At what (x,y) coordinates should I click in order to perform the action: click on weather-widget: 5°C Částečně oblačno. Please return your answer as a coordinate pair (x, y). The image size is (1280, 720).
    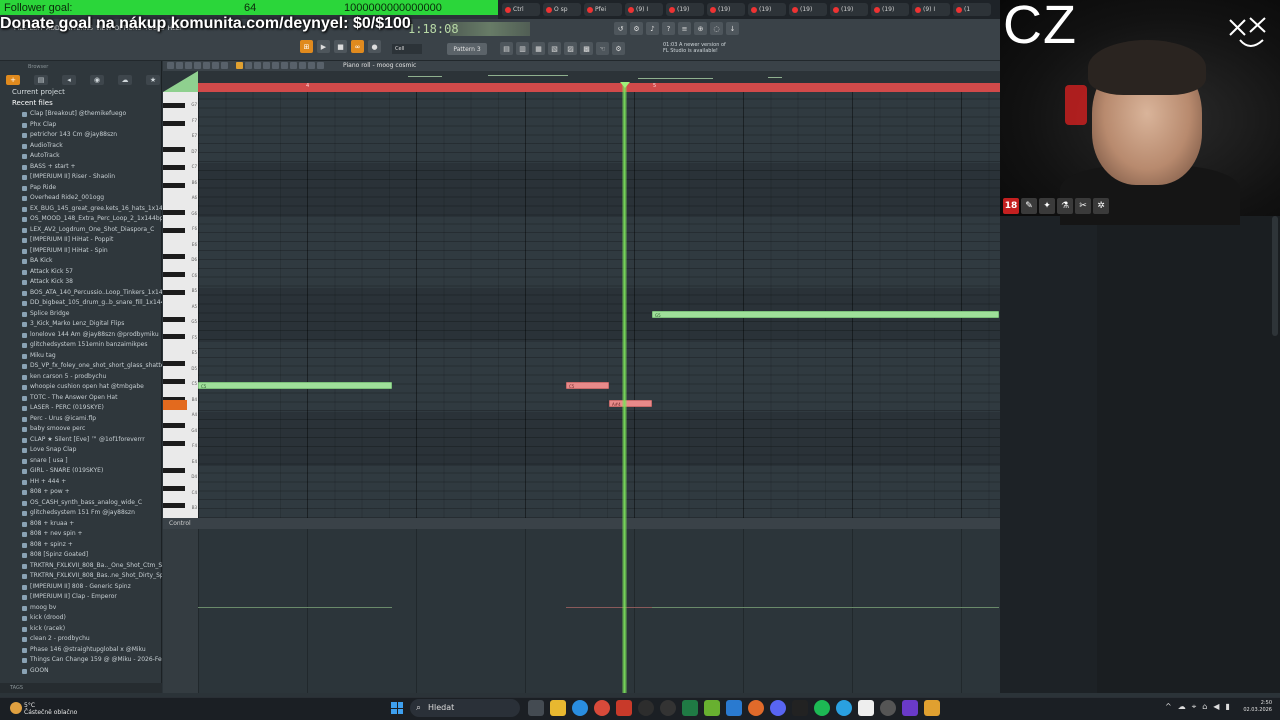
    Looking at the image, I should click on (50, 709).